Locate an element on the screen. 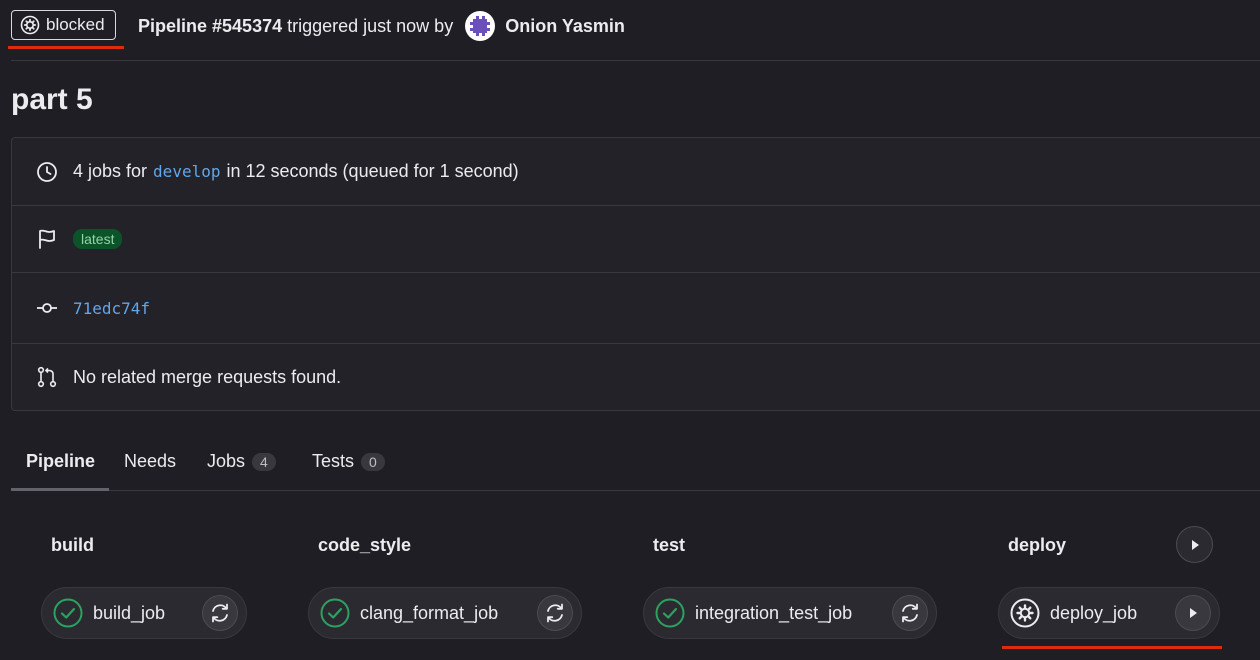 The width and height of the screenshot is (1260, 660). status-badge-highlight is located at coordinates (66, 47).